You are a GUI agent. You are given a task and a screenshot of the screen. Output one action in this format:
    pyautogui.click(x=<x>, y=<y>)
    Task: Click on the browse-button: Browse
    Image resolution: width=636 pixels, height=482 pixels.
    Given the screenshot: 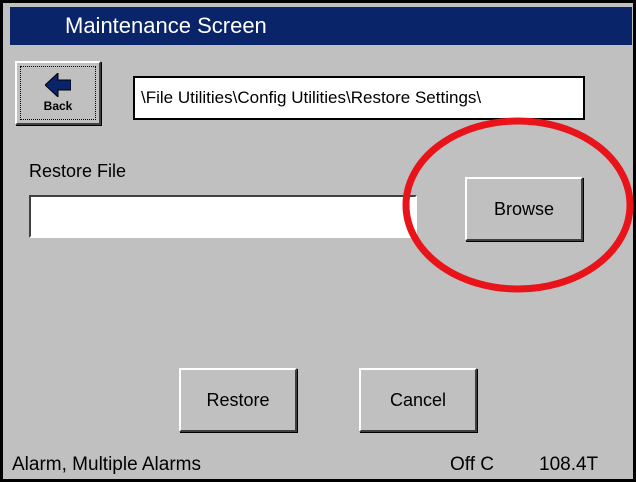 What is the action you would take?
    pyautogui.click(x=524, y=209)
    